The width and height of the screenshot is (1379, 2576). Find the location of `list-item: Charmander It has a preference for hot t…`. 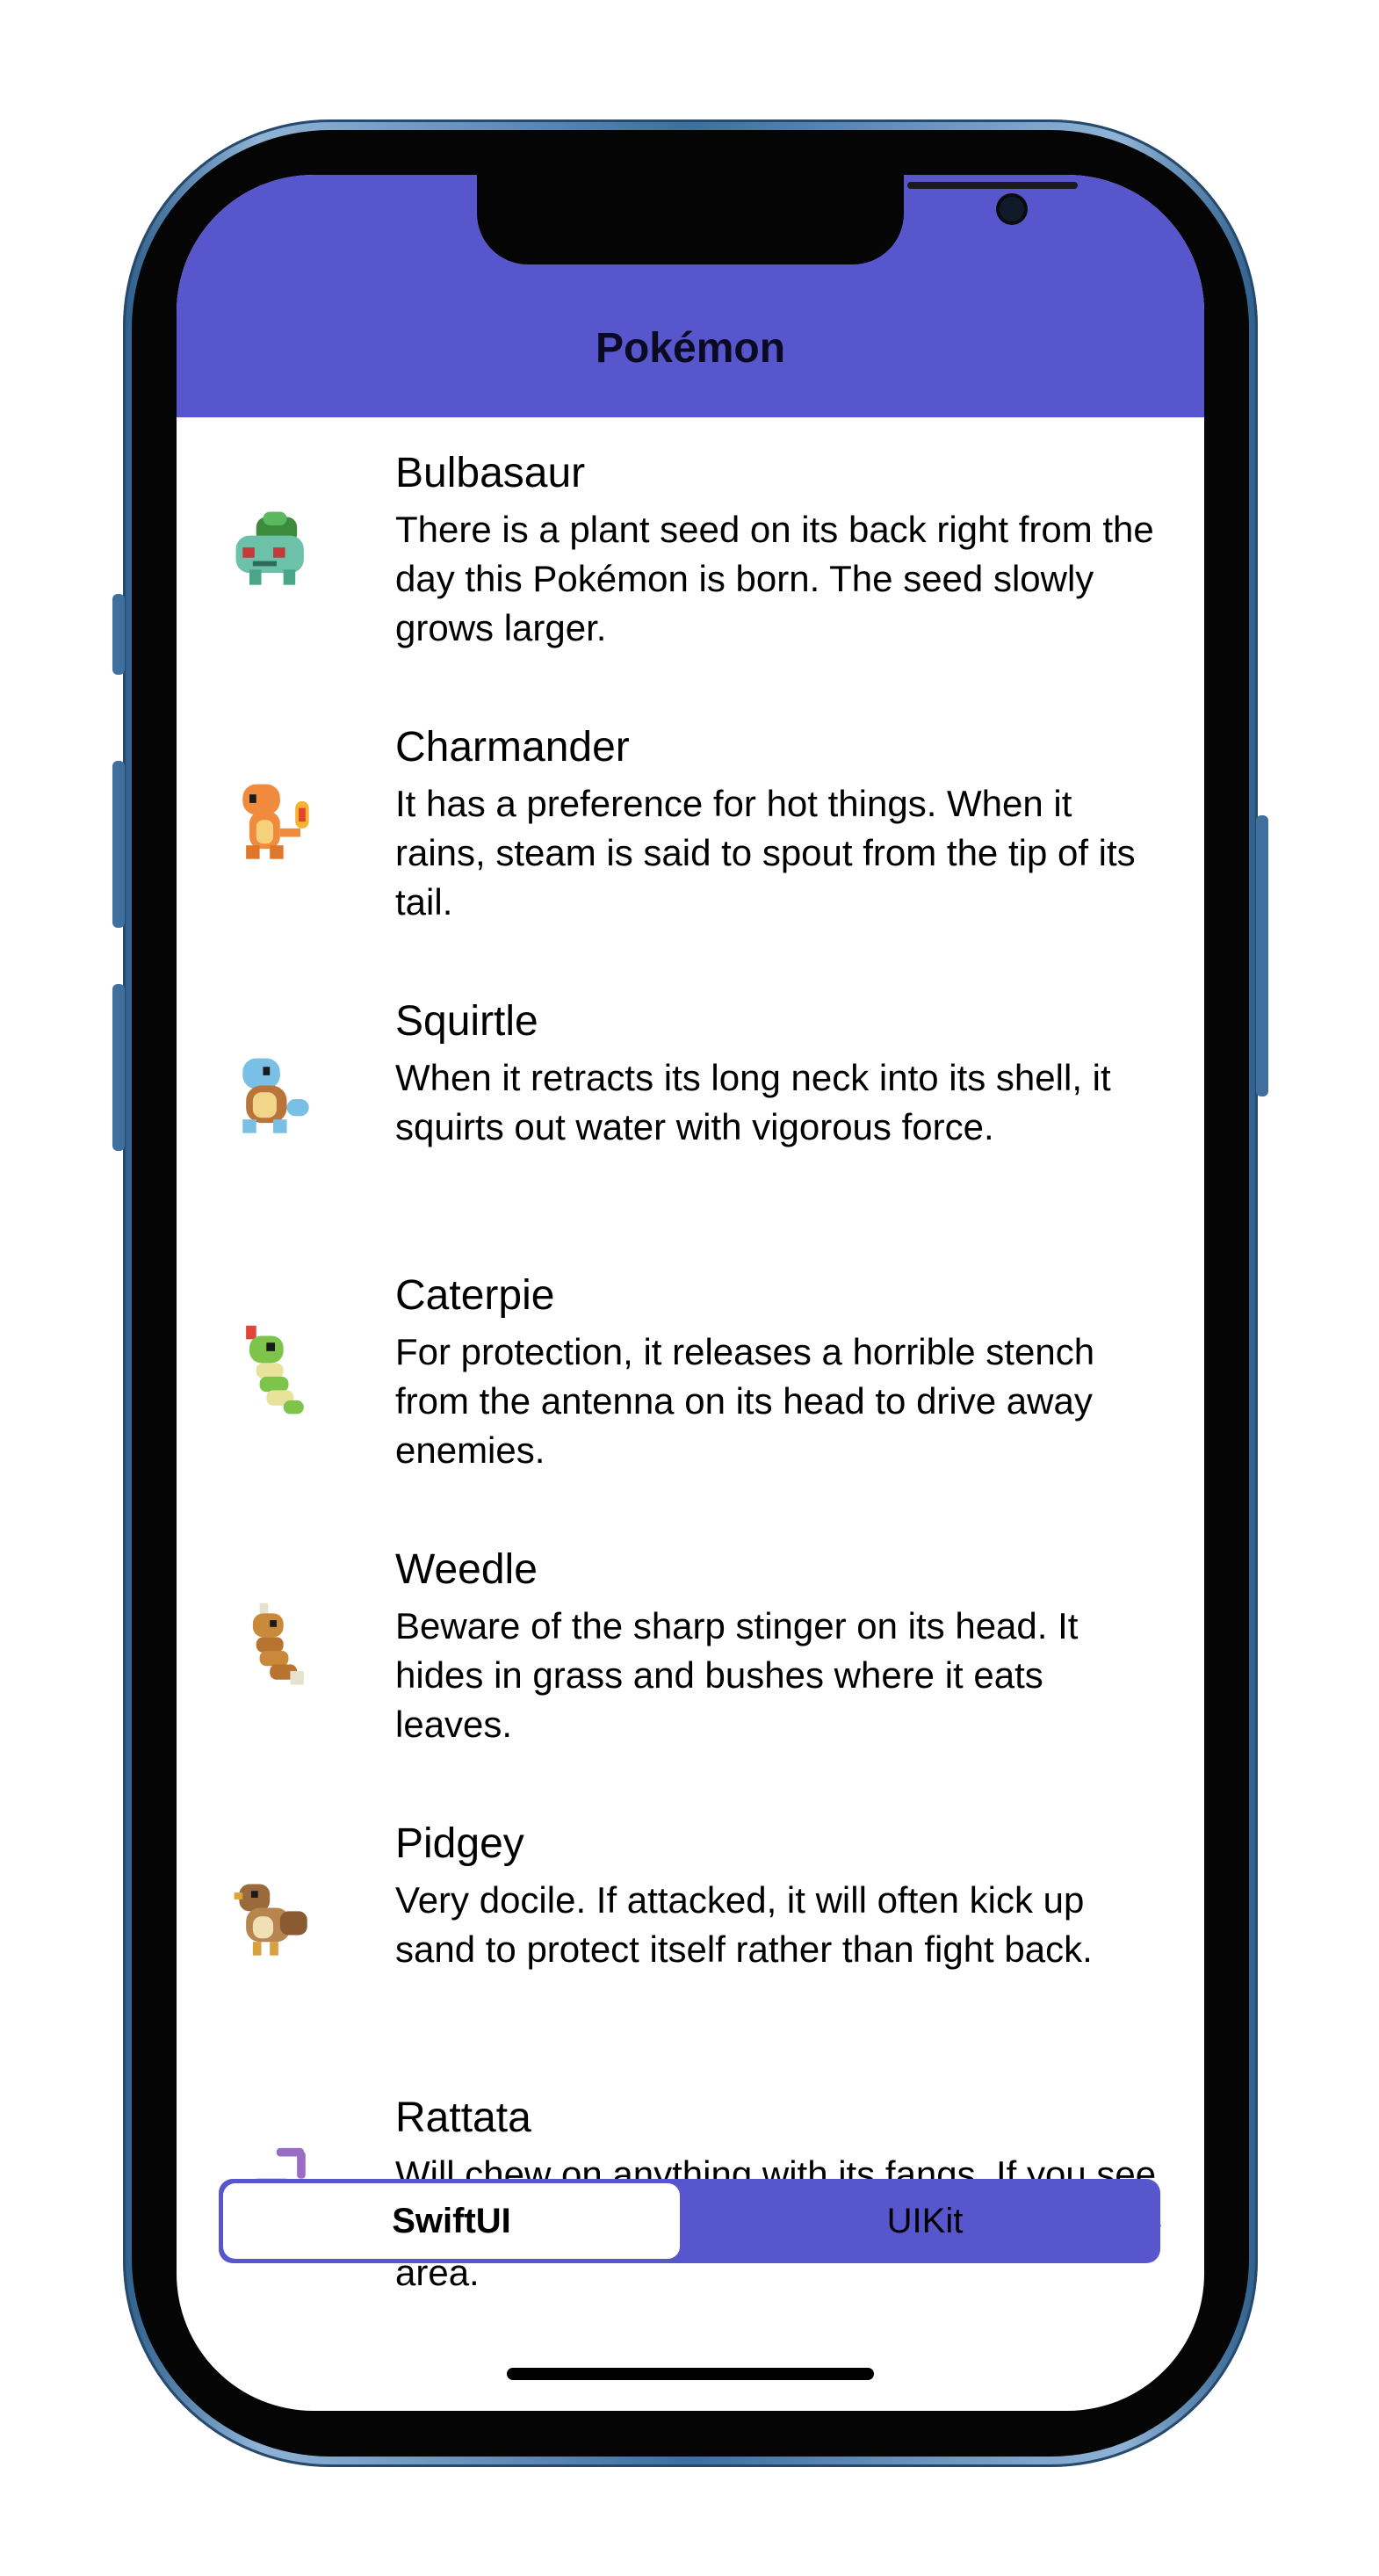

list-item: Charmander It has a preference for hot t… is located at coordinates (690, 828).